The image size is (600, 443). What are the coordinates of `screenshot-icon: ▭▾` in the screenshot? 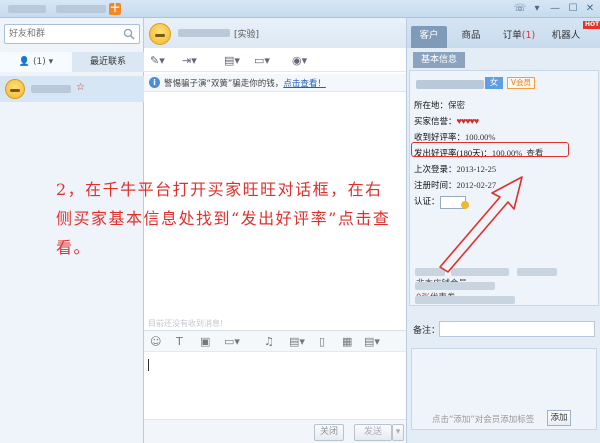 It's located at (232, 342).